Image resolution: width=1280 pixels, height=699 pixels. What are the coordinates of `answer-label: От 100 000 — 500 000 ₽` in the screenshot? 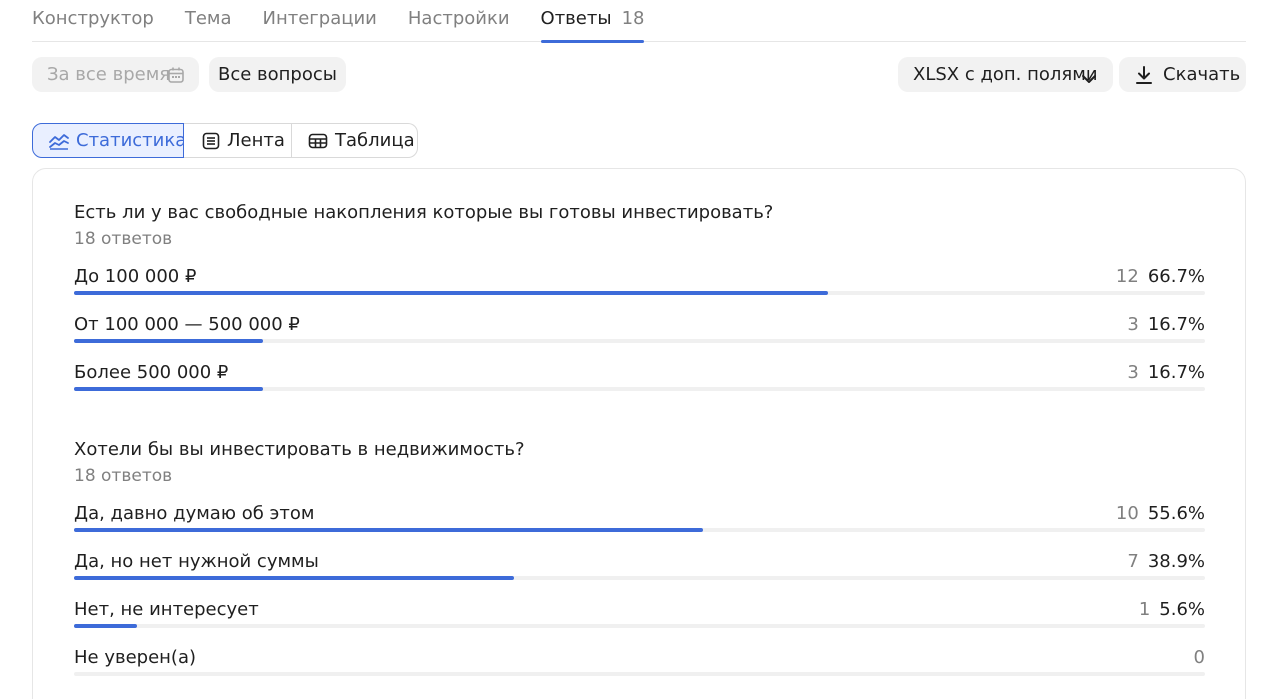 It's located at (187, 324).